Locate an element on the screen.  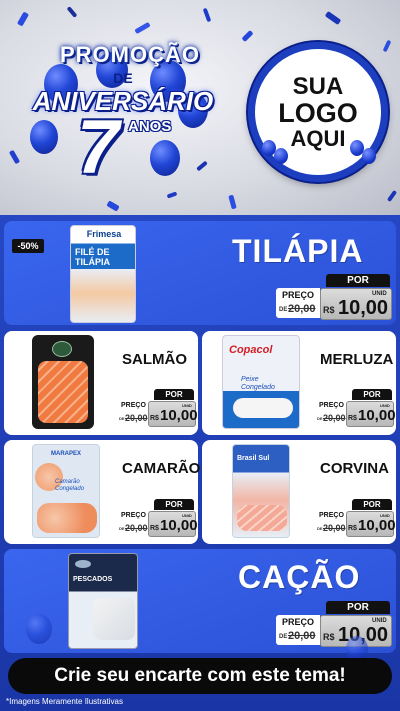
tilapia-package: Frimesa FILÉ DE TILÁPIA is located at coordinates (103, 274).